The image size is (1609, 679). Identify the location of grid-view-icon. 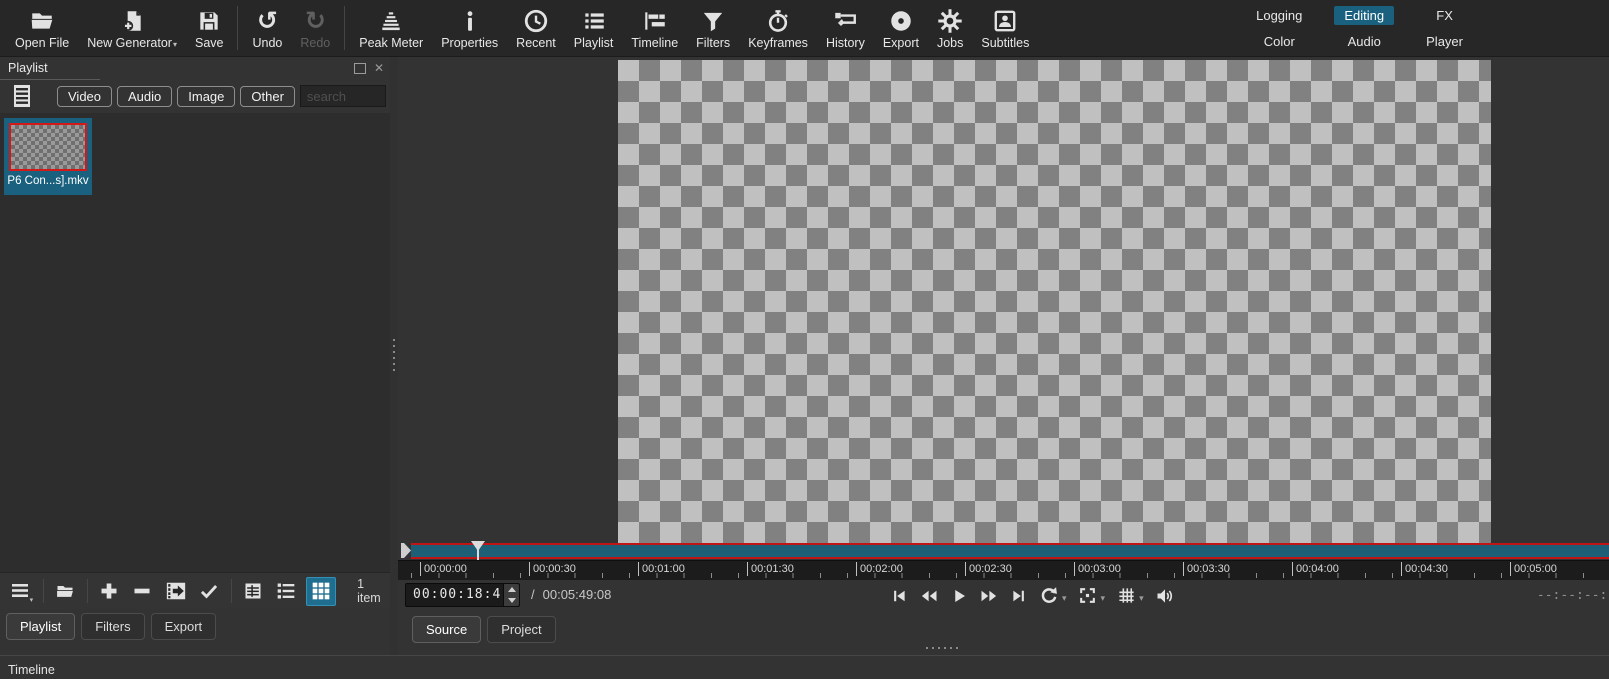
(321, 591).